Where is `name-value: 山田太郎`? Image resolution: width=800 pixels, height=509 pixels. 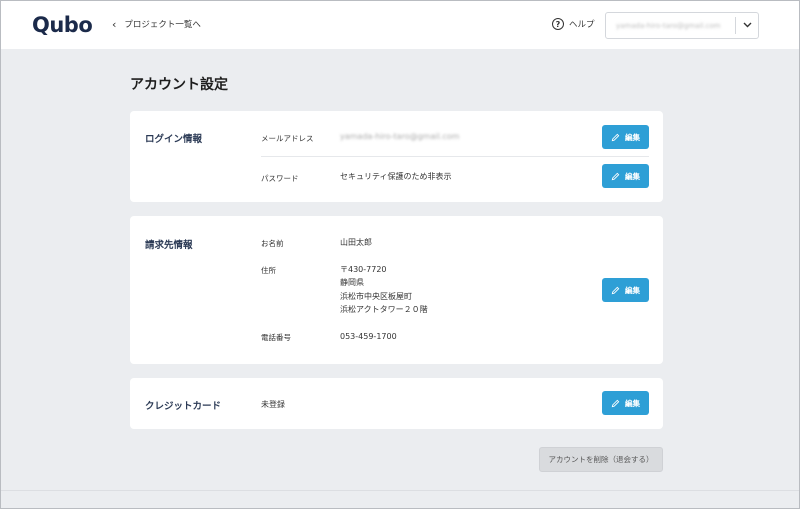 name-value: 山田太郎 is located at coordinates (356, 242).